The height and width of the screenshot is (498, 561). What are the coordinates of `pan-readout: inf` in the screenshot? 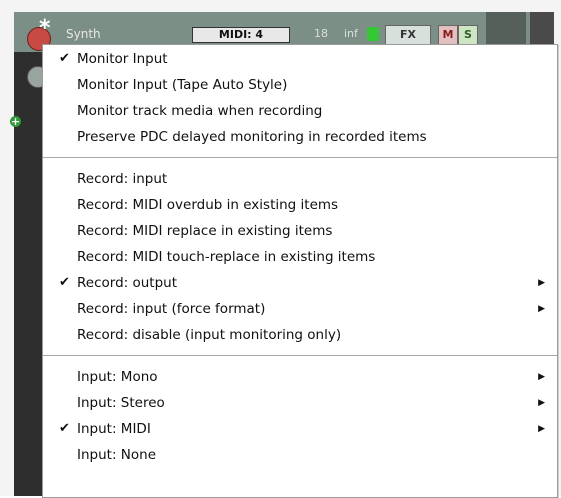 It's located at (351, 33).